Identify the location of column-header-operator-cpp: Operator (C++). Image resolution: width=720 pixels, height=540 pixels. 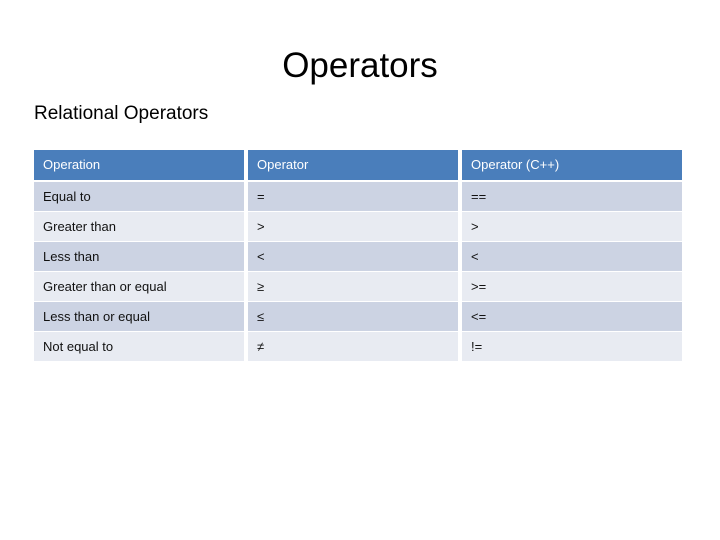
(572, 166).